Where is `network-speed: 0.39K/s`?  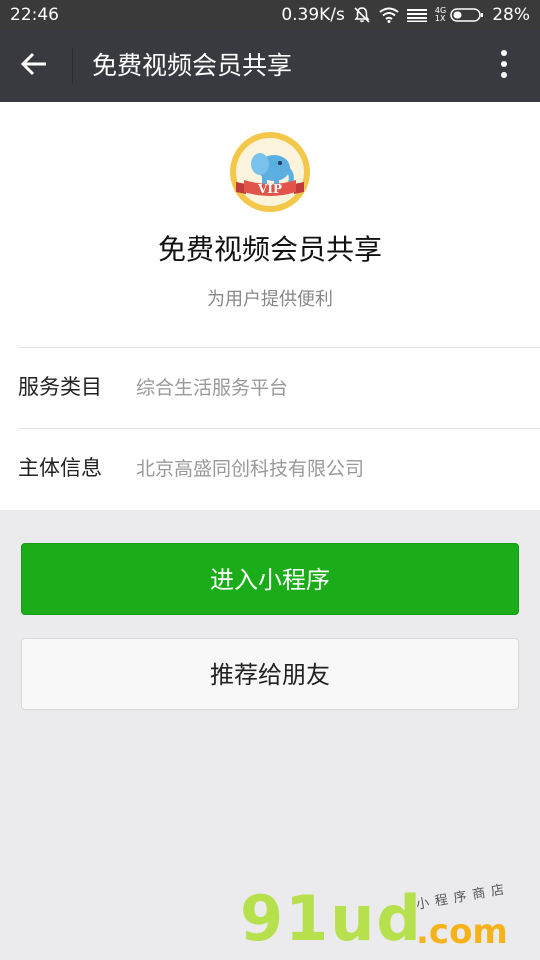 network-speed: 0.39K/s is located at coordinates (313, 15).